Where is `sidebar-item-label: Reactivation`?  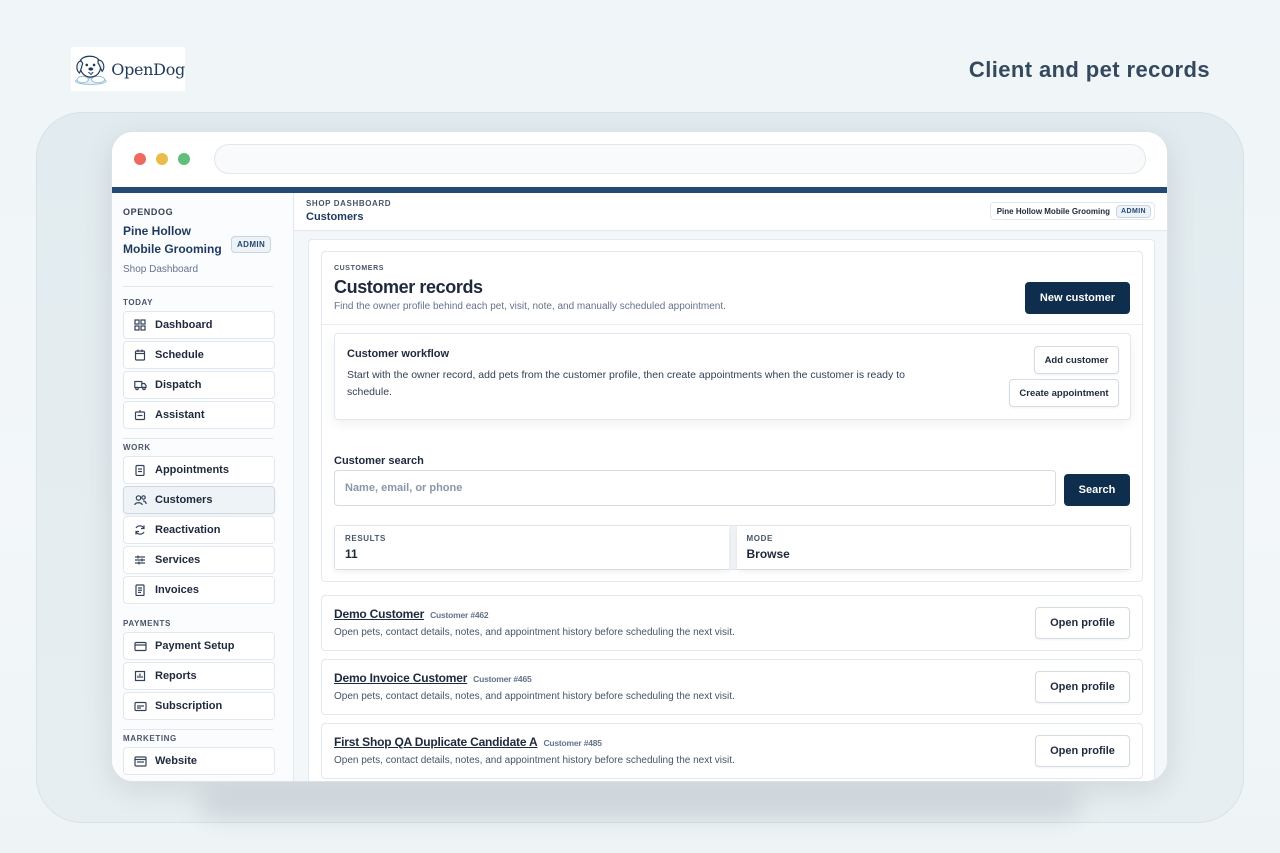
sidebar-item-label: Reactivation is located at coordinates (188, 530).